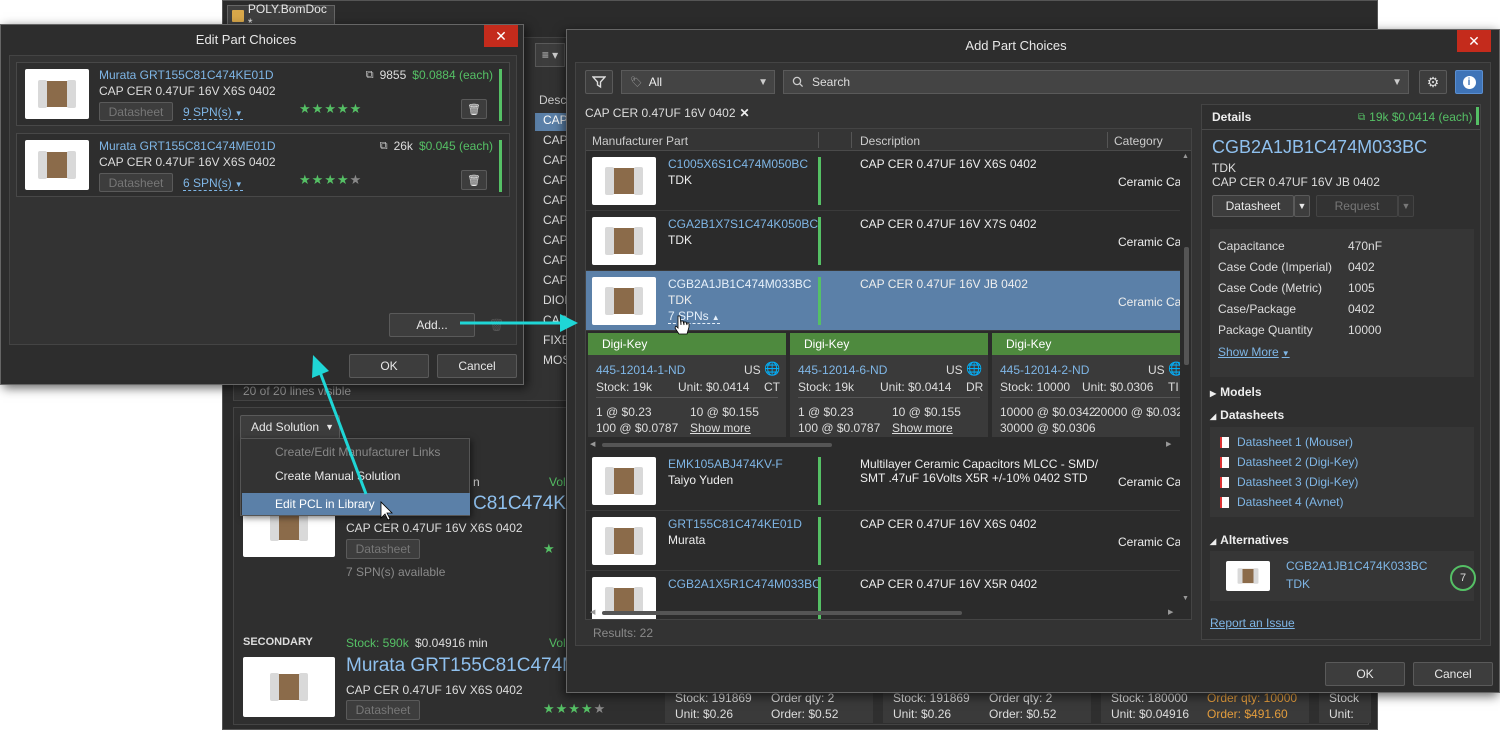 This screenshot has width=1500, height=730. What do you see at coordinates (519, 323) in the screenshot?
I see `arrow-to-add-dialog` at bounding box center [519, 323].